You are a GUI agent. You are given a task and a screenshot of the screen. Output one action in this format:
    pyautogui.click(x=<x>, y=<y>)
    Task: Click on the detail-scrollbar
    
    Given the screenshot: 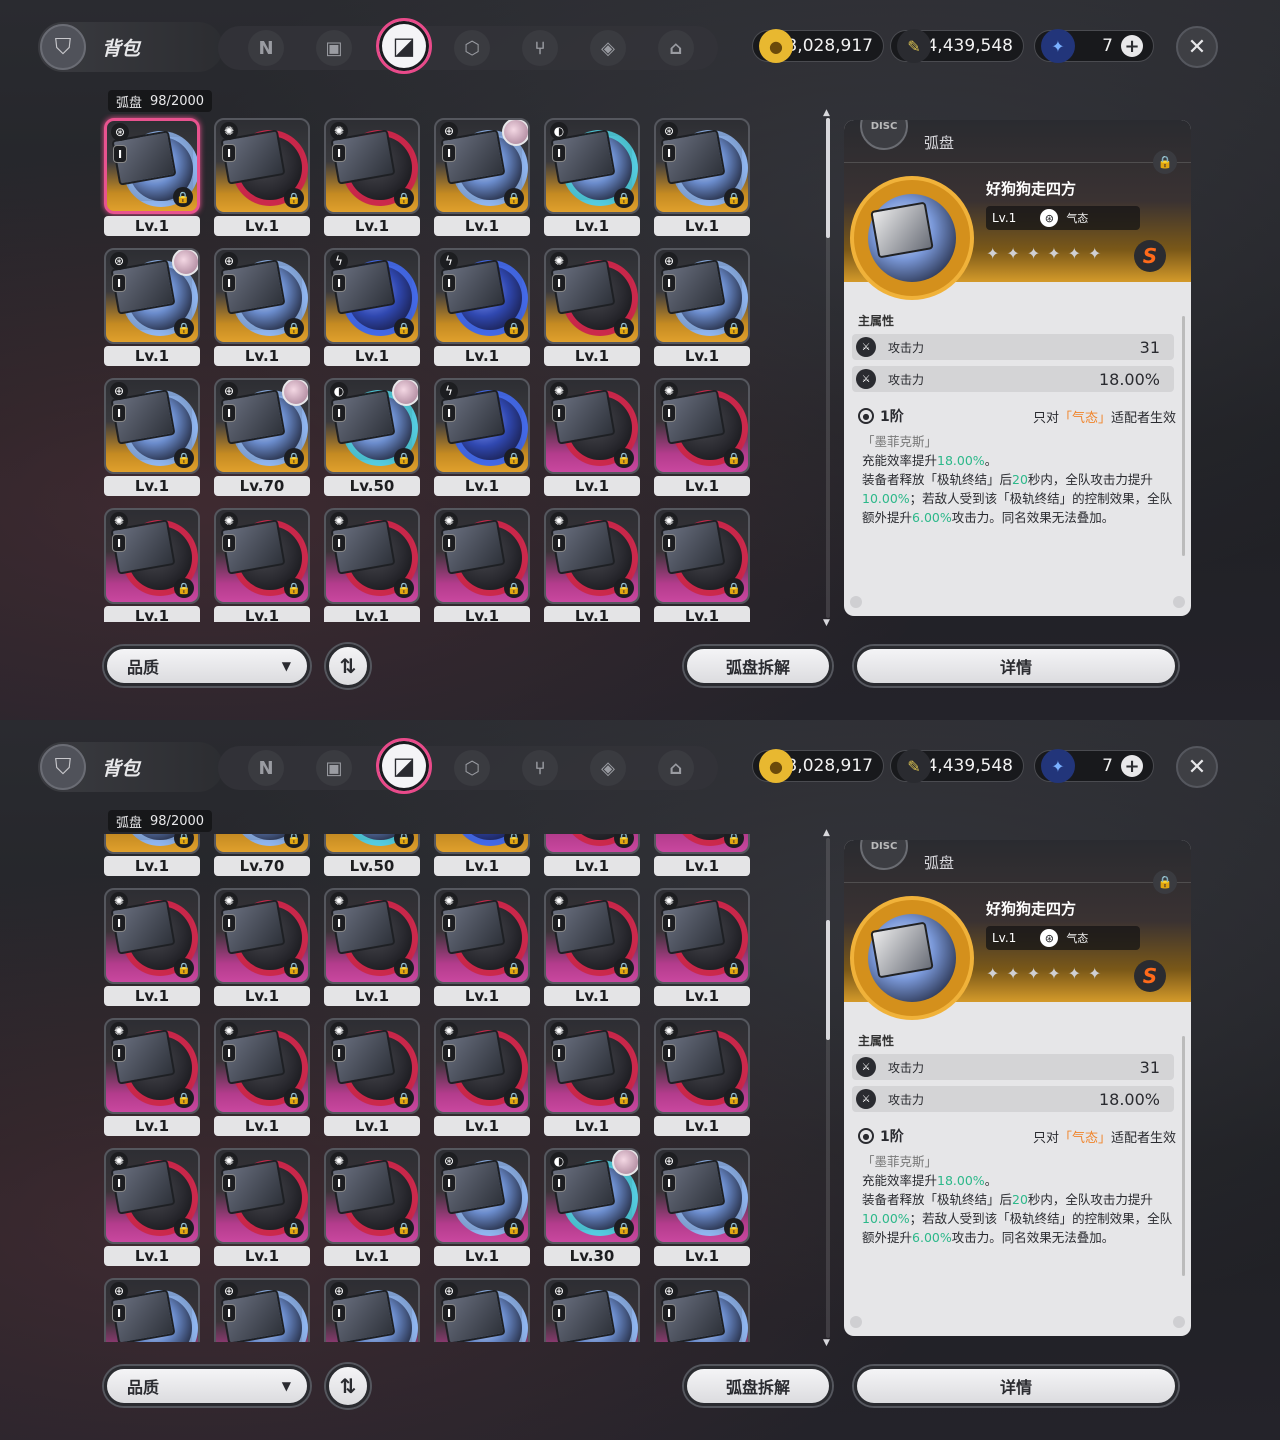 What is the action you would take?
    pyautogui.click(x=1183, y=436)
    